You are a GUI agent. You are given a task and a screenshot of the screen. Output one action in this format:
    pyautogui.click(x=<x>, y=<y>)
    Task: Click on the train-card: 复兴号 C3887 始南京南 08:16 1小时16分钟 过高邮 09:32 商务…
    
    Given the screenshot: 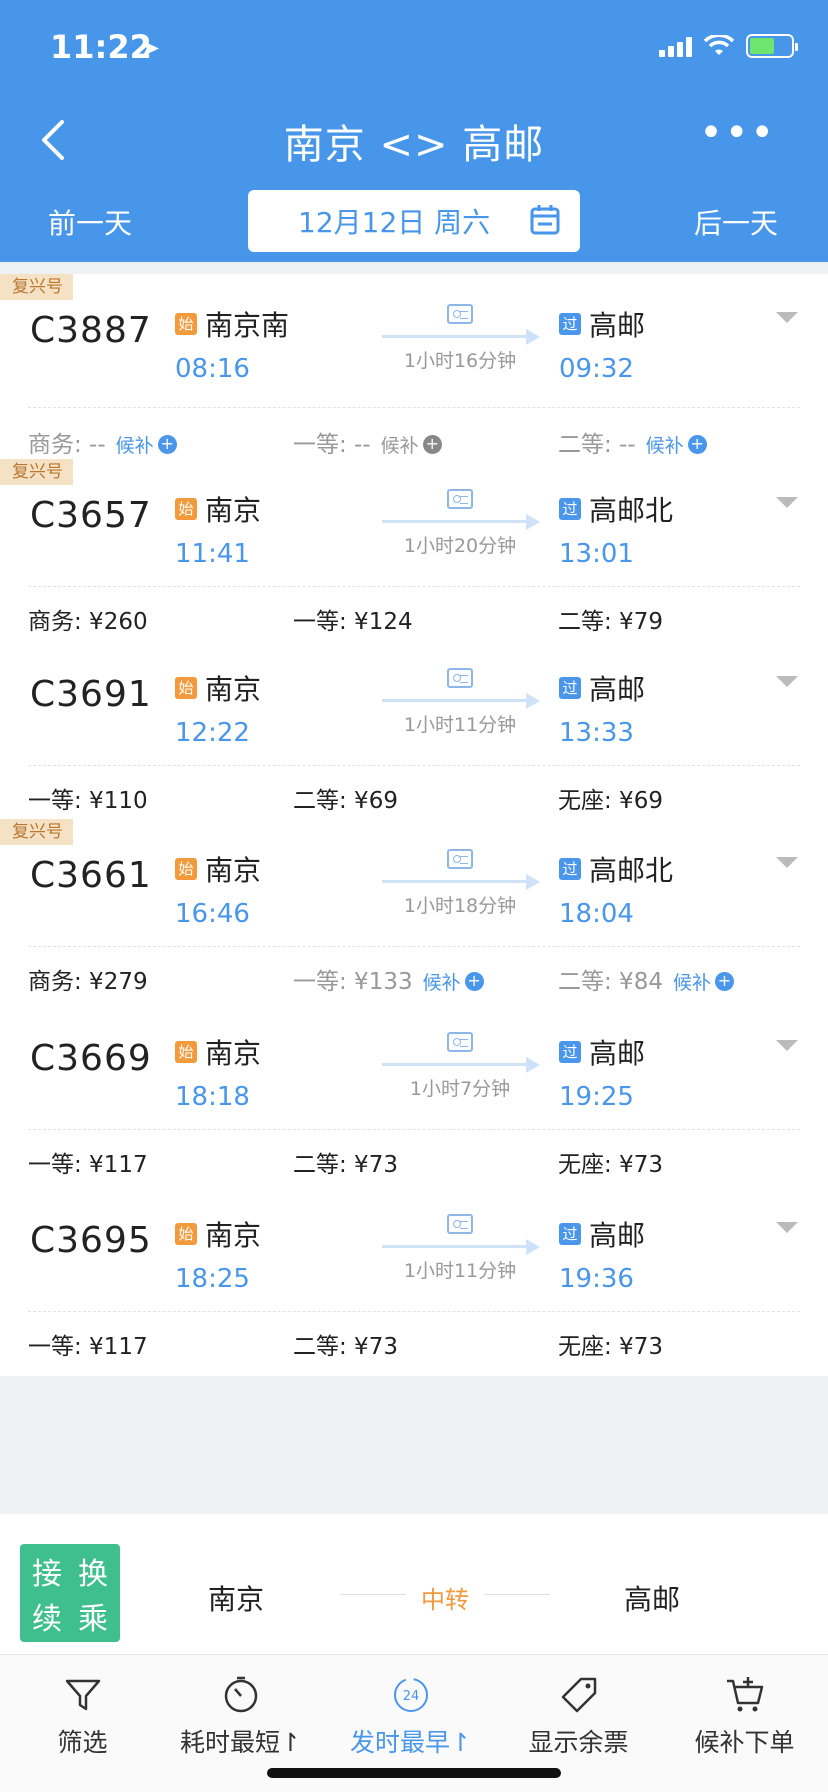 What is the action you would take?
    pyautogui.click(x=414, y=373)
    